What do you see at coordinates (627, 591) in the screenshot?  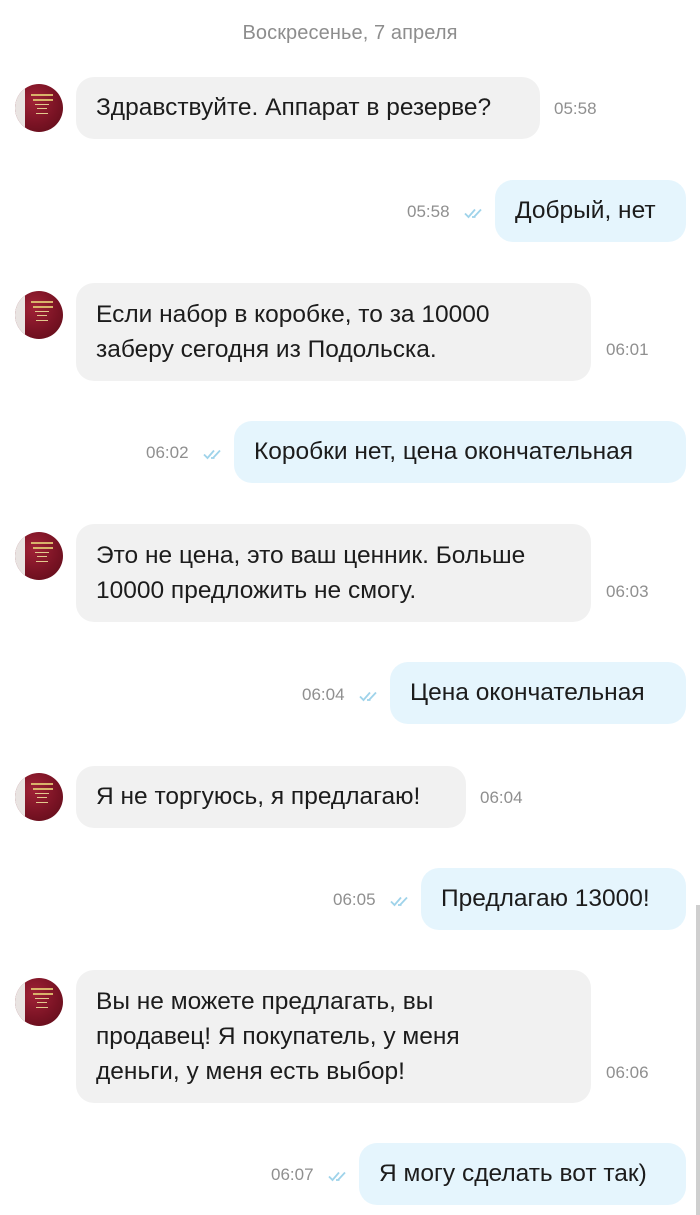 I see `message-time: 06:03` at bounding box center [627, 591].